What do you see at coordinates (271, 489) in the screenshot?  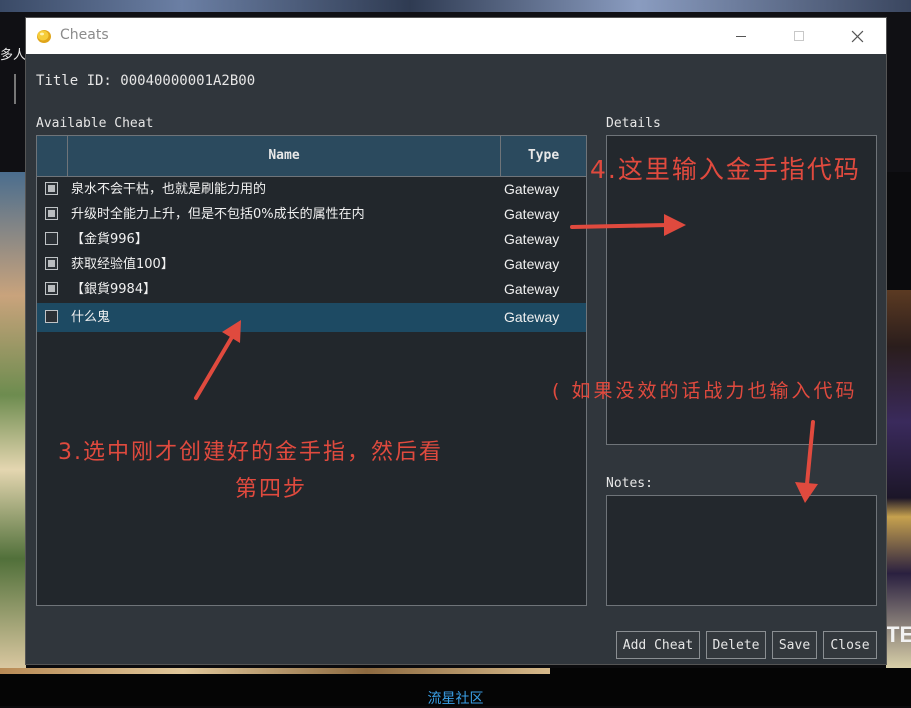 I see `annotation-step3-line2: 第四步` at bounding box center [271, 489].